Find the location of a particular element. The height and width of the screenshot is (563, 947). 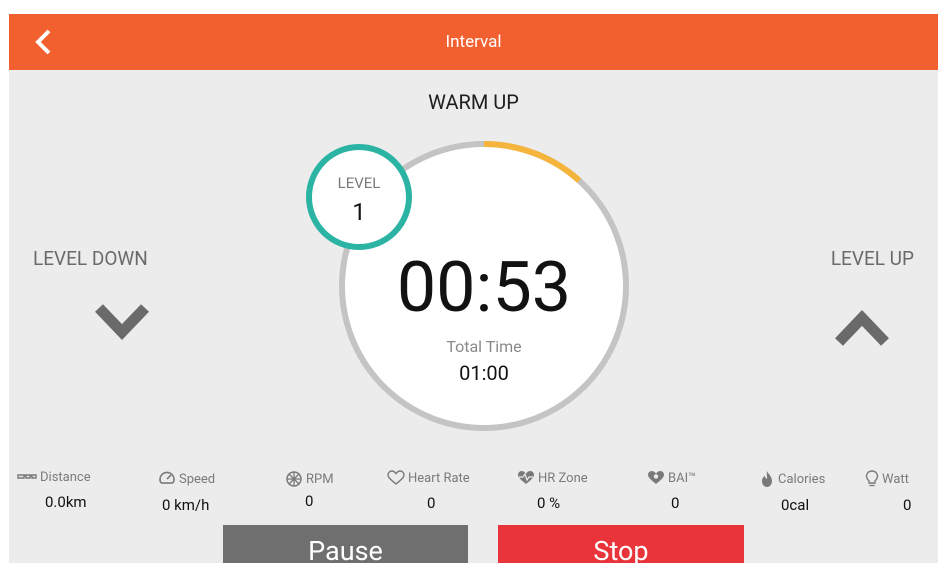

chevron-down-icon is located at coordinates (122, 322).